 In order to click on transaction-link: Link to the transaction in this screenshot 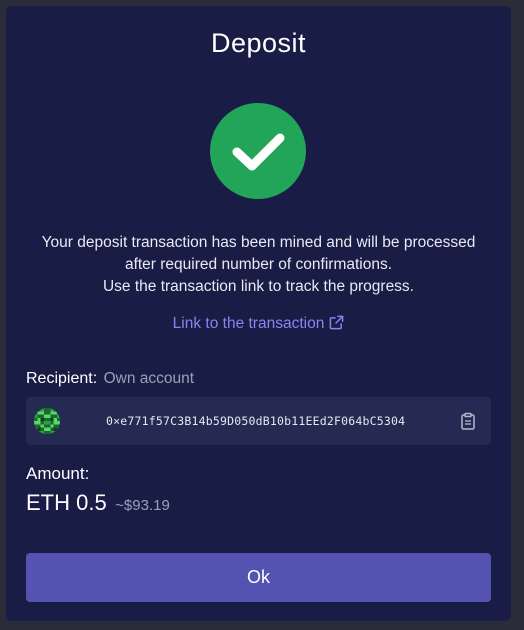, I will do `click(258, 325)`.